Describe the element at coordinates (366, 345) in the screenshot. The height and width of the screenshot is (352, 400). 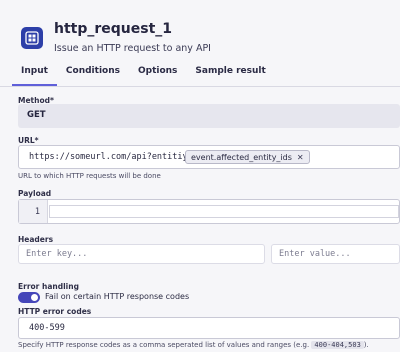
I see `codes-hint-suffix: ).` at that location.